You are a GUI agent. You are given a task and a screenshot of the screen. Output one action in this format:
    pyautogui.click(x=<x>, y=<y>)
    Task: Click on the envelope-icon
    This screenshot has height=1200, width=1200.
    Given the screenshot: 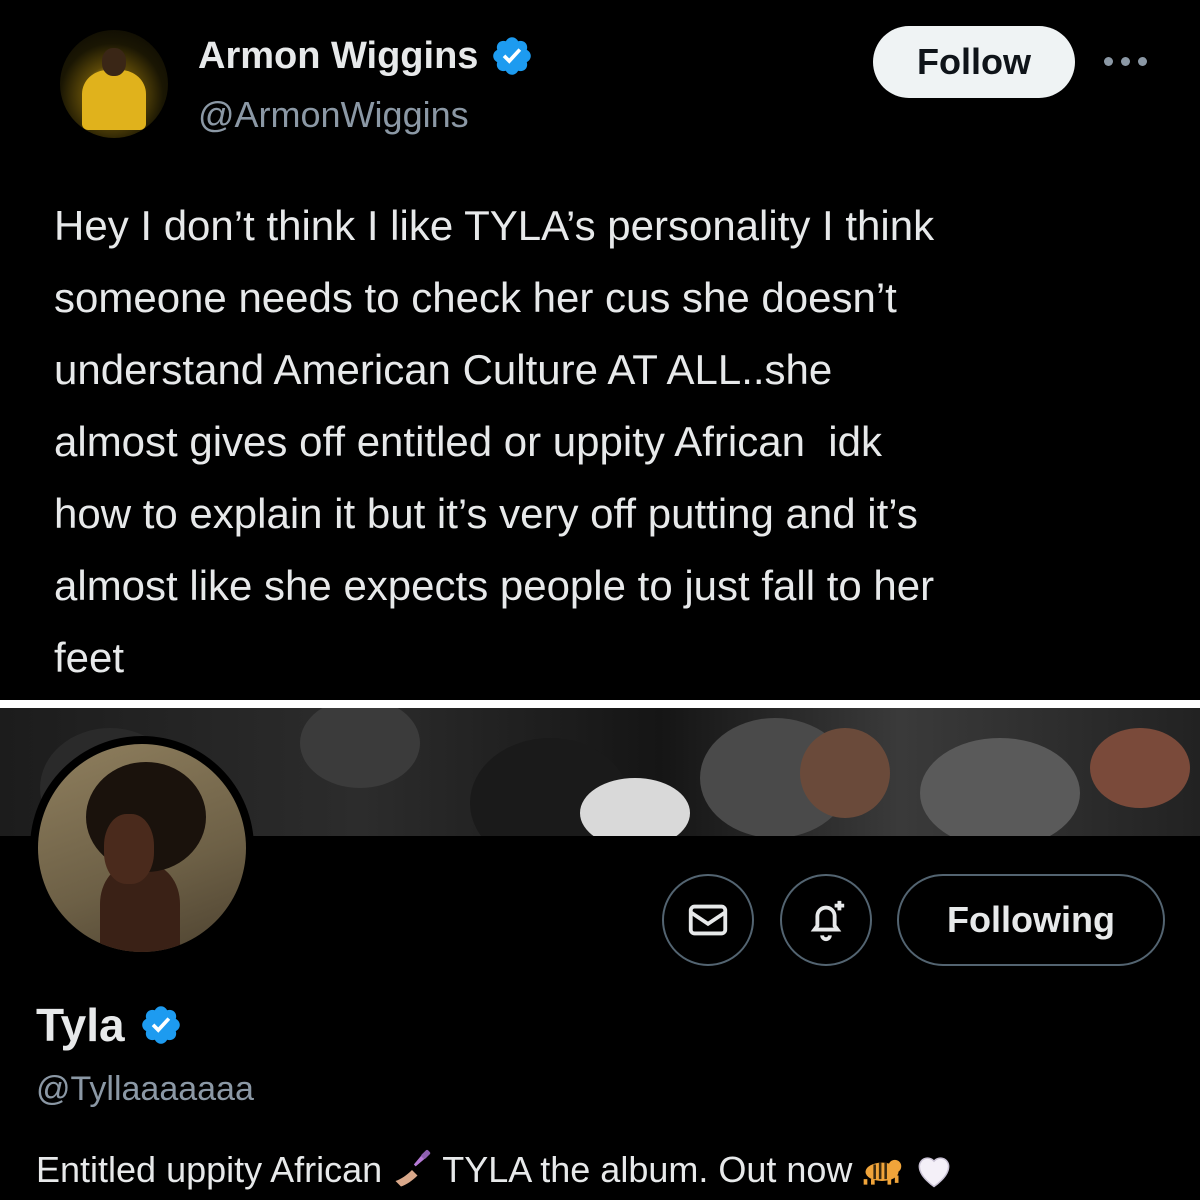 What is the action you would take?
    pyautogui.click(x=708, y=920)
    